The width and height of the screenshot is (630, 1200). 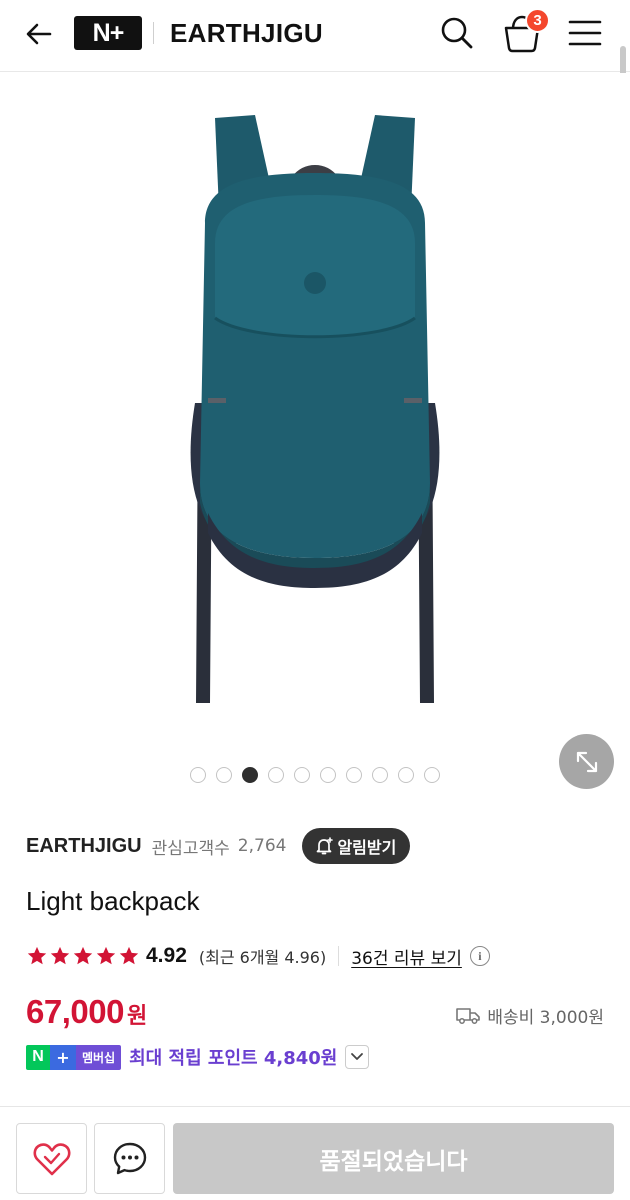 I want to click on delivery-truck-icon, so click(x=468, y=1016).